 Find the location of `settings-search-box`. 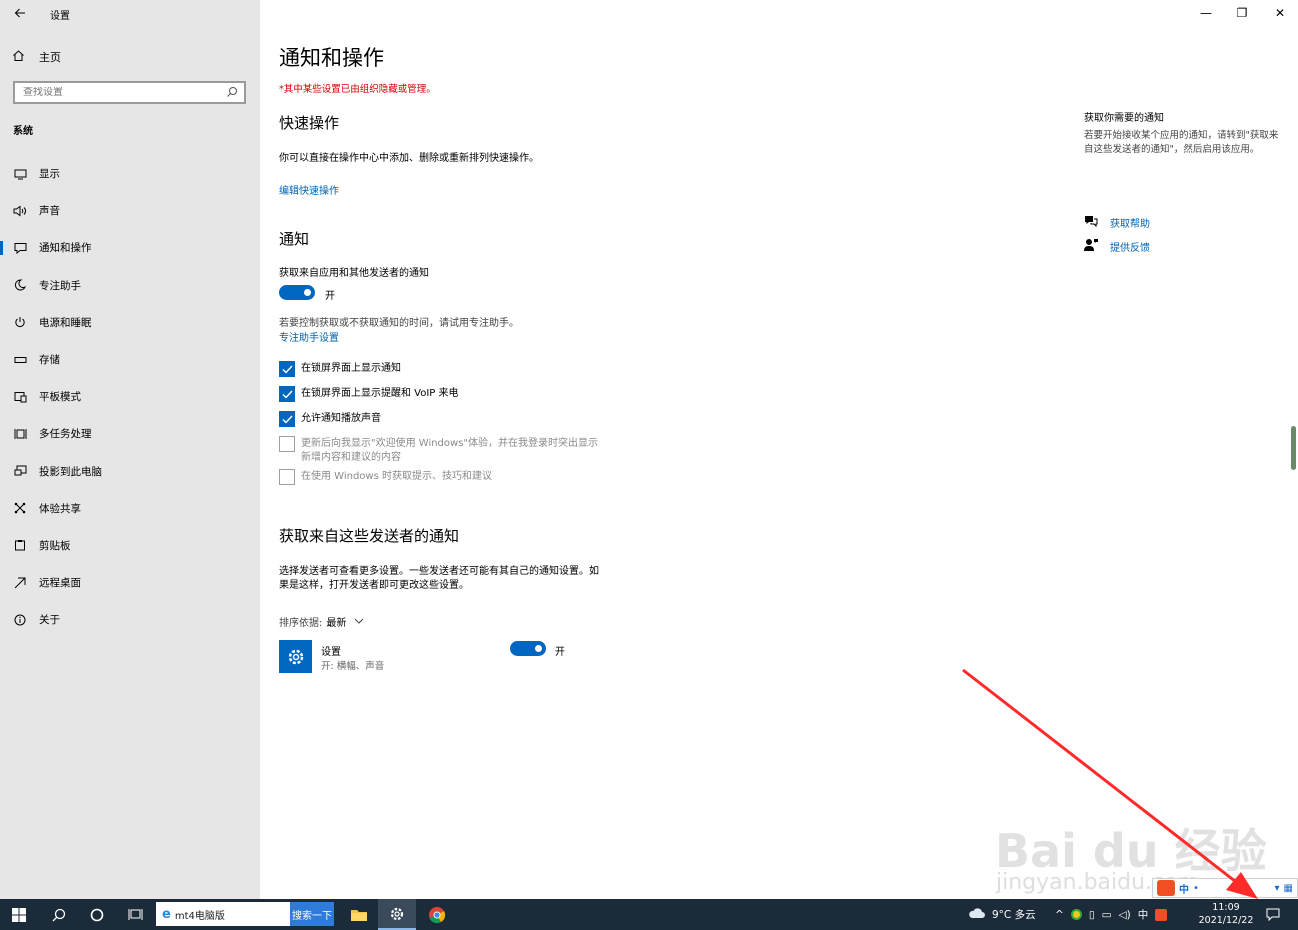

settings-search-box is located at coordinates (129, 92).